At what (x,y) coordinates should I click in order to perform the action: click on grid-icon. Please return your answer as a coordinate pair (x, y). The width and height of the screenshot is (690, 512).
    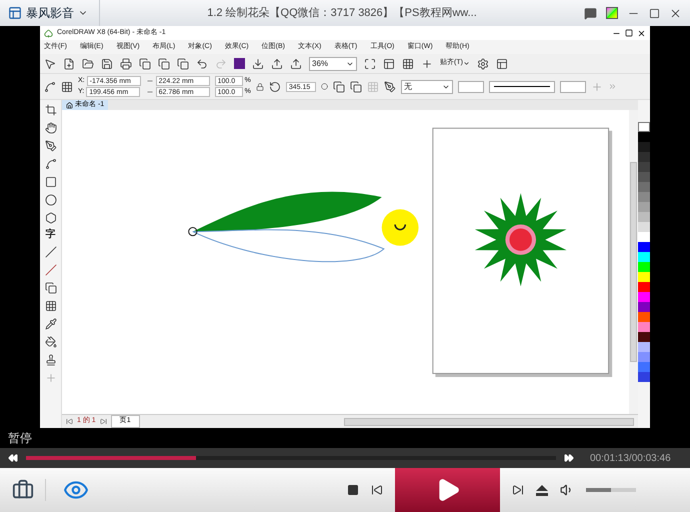
    Looking at the image, I should click on (408, 64).